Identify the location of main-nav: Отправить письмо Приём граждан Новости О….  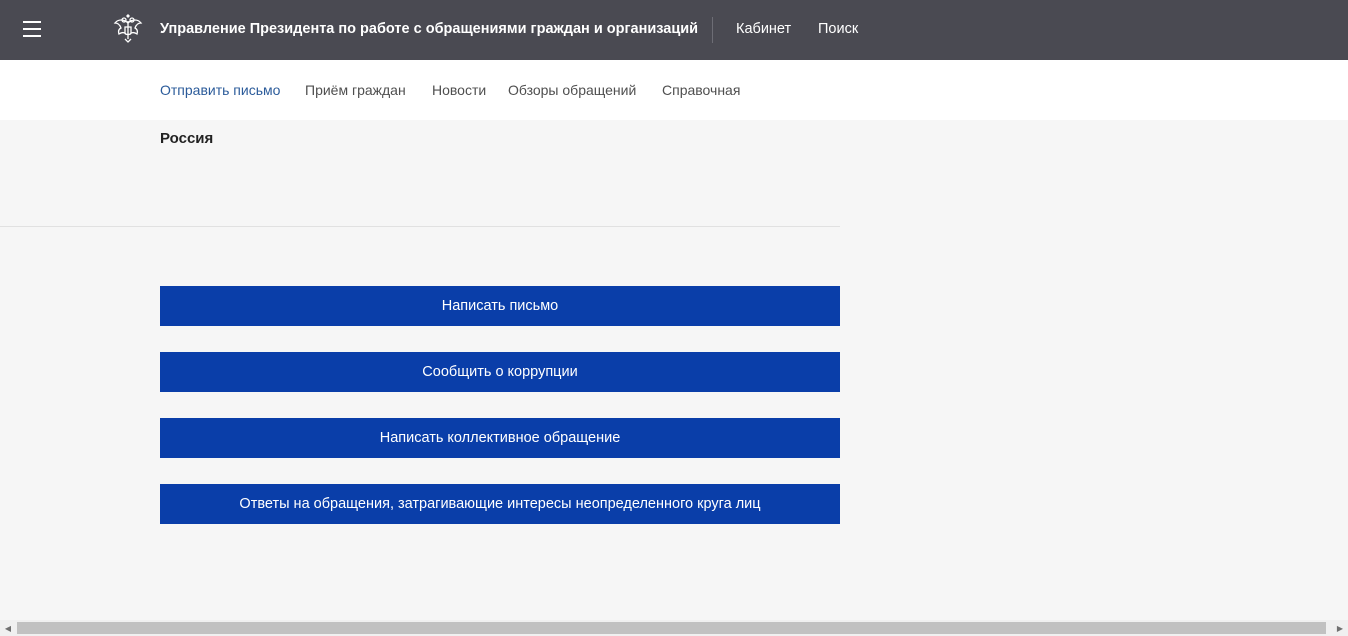
(674, 90).